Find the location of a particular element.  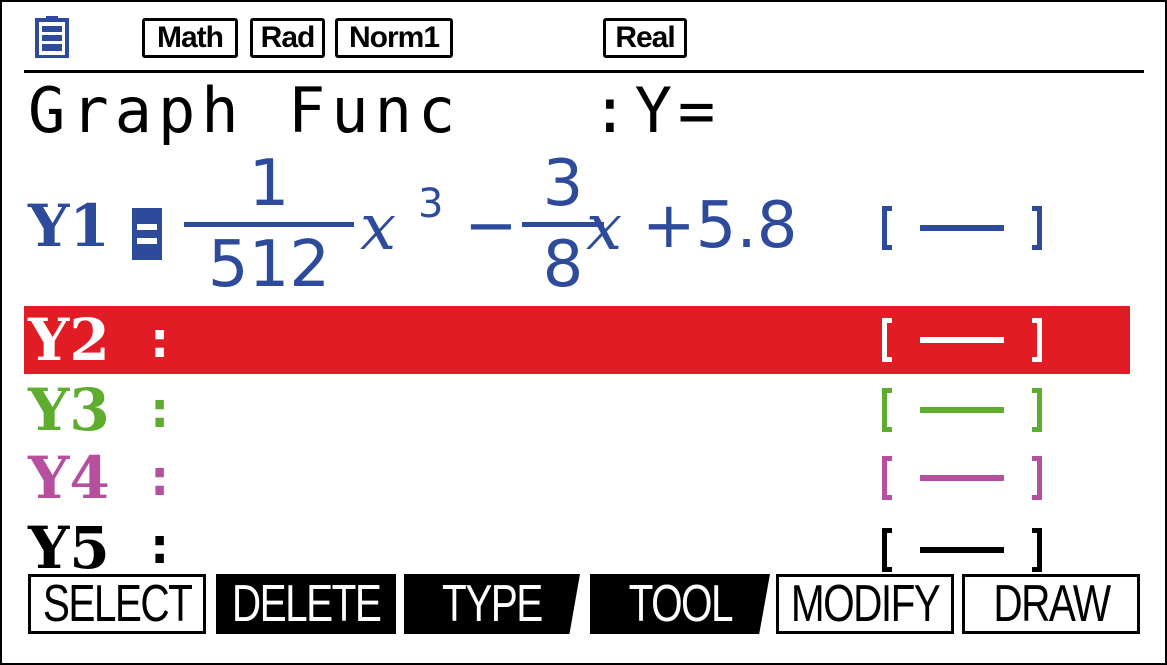

function-label-y1: Y1 is located at coordinates (69, 226).